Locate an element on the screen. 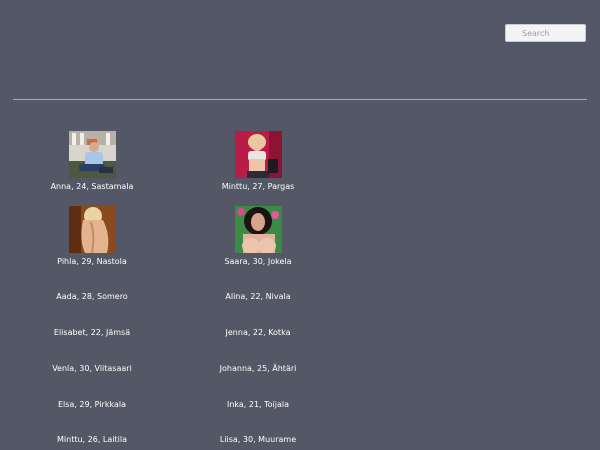 The width and height of the screenshot is (600, 450). profile-label: Pihla, 29, Nastola is located at coordinates (92, 261).